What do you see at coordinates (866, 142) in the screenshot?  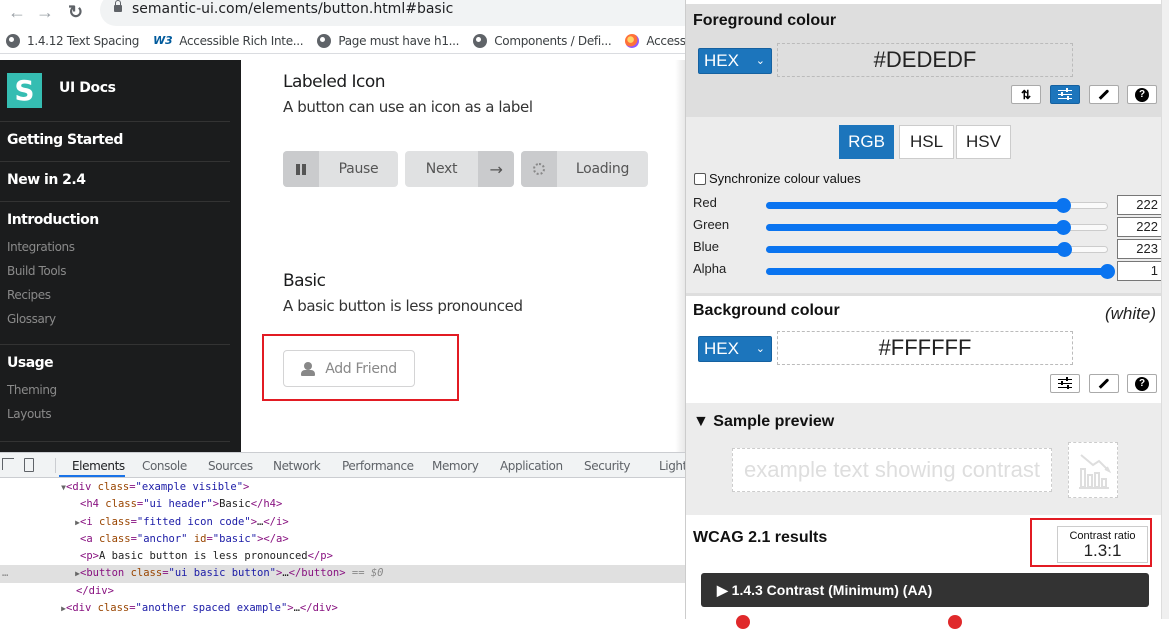 I see `mode-rgb-button: RGB` at bounding box center [866, 142].